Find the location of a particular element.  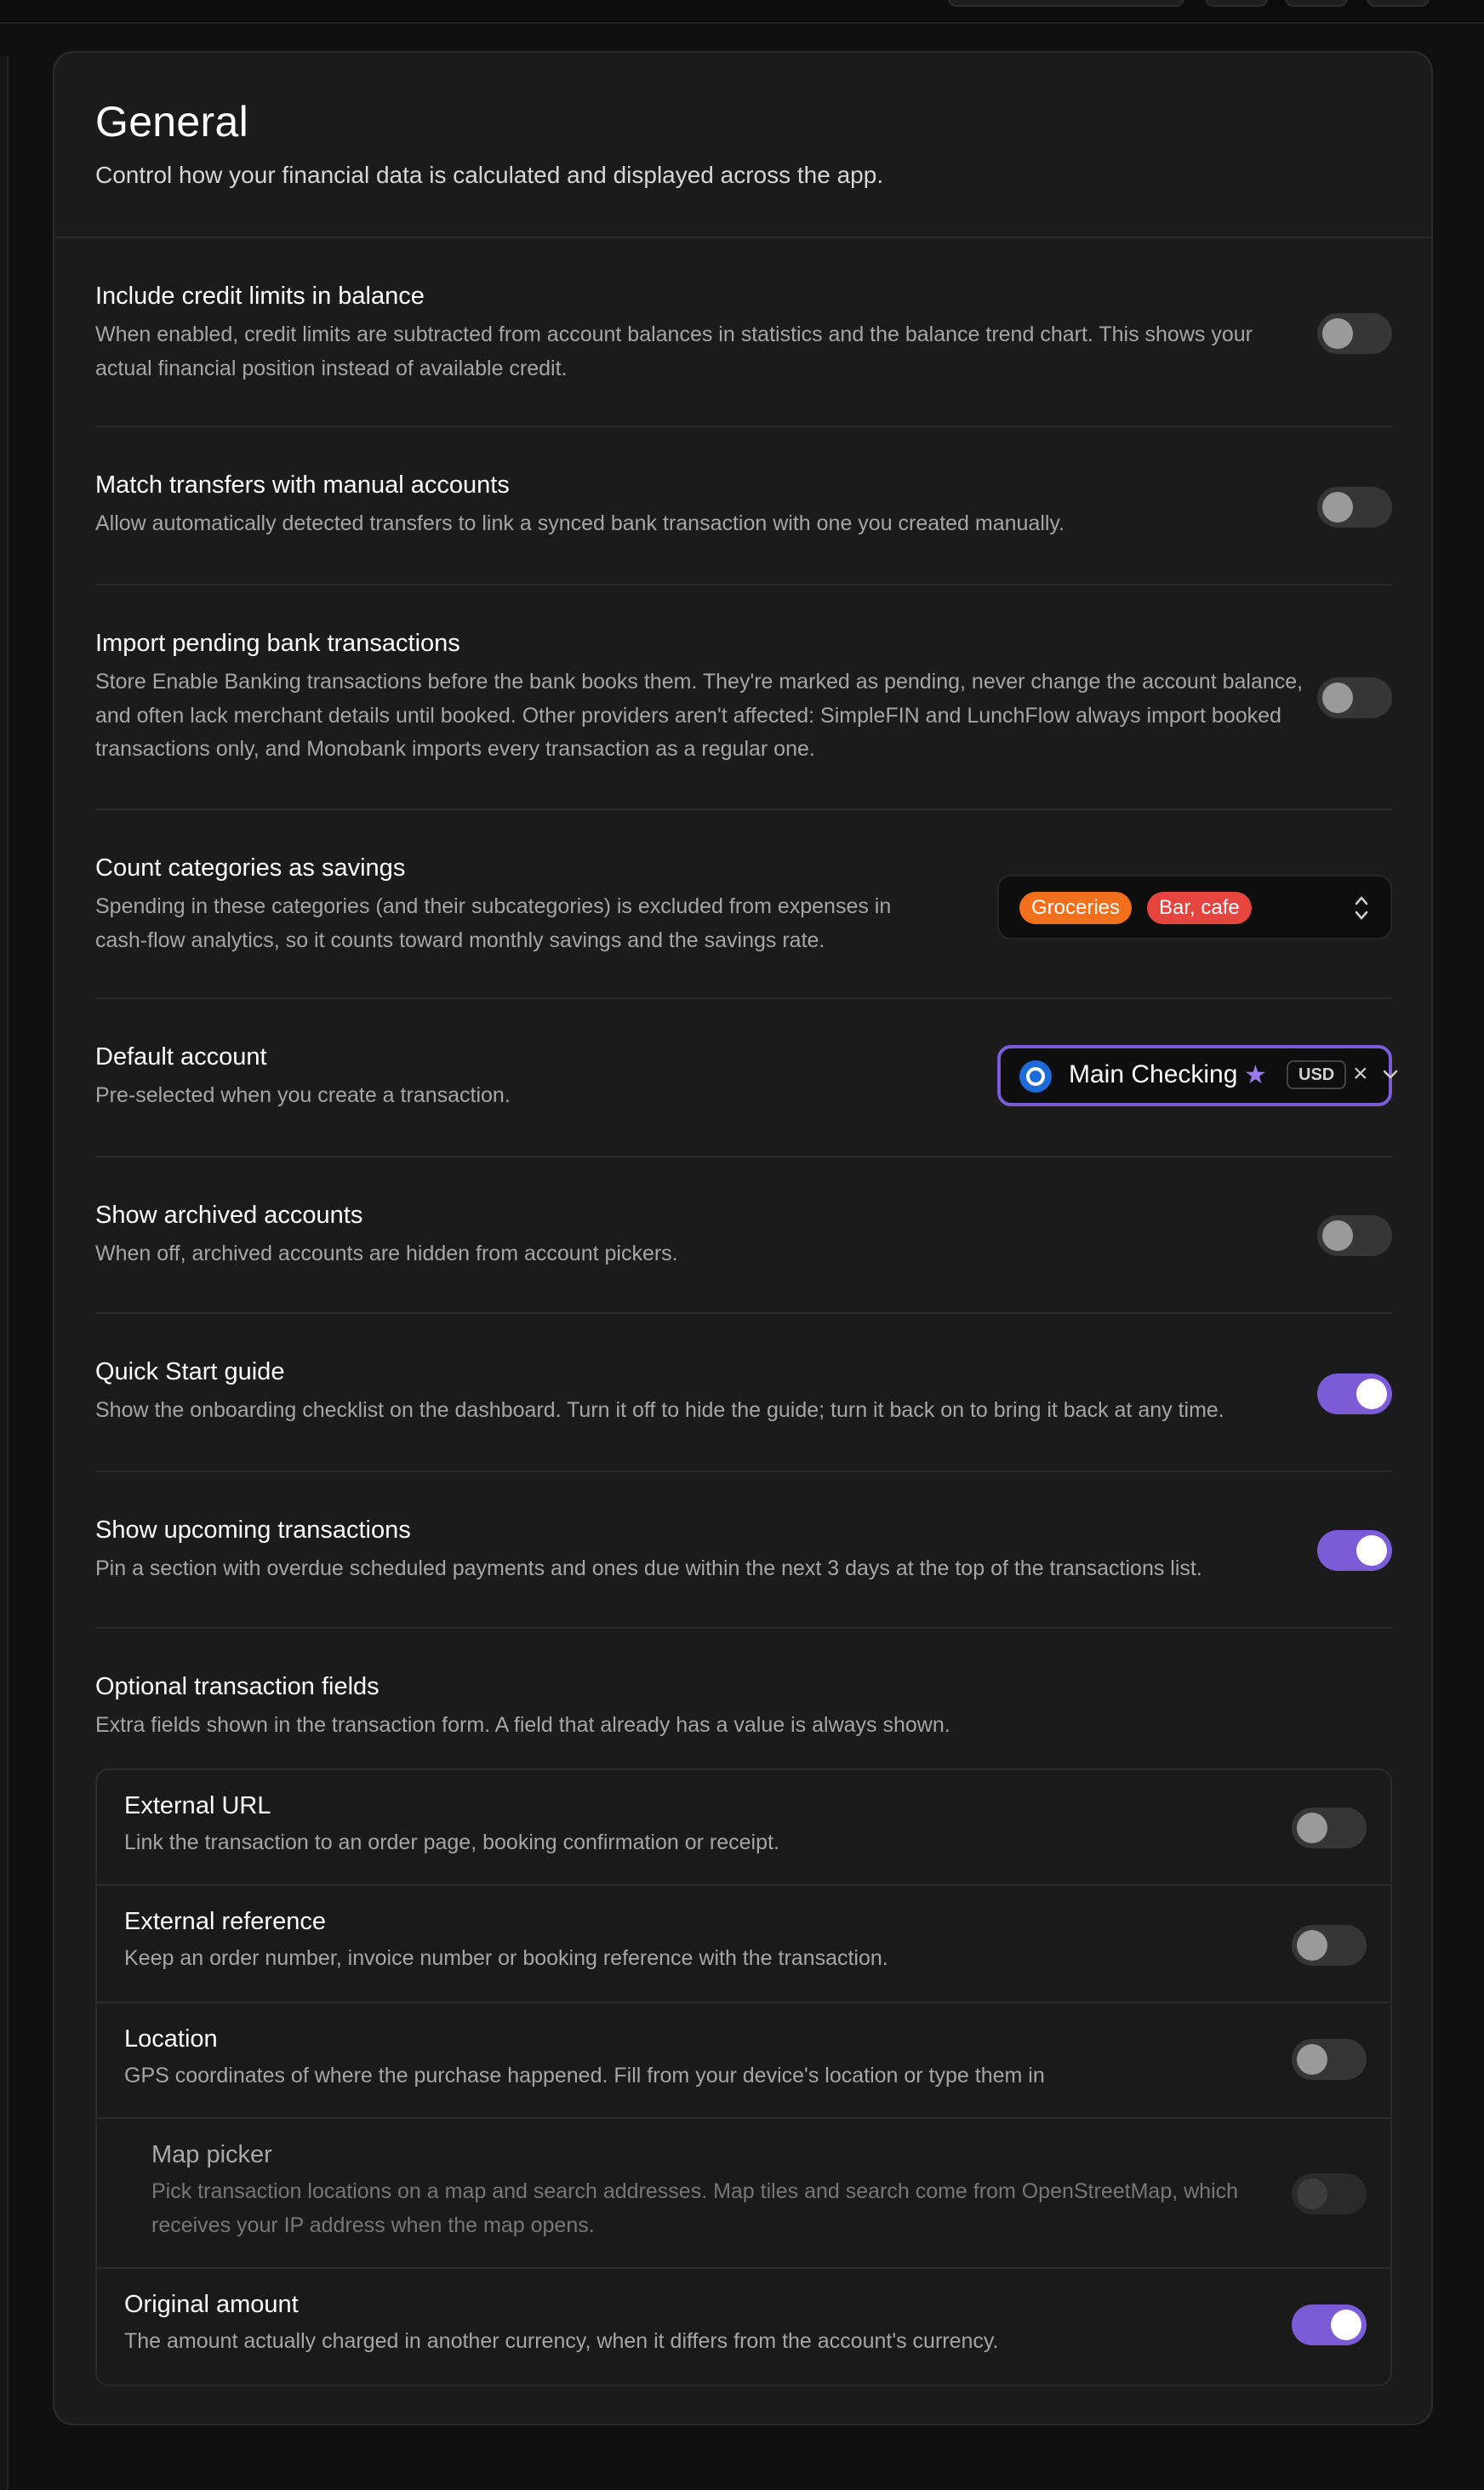

chevron-down-icon is located at coordinates (1390, 1073).